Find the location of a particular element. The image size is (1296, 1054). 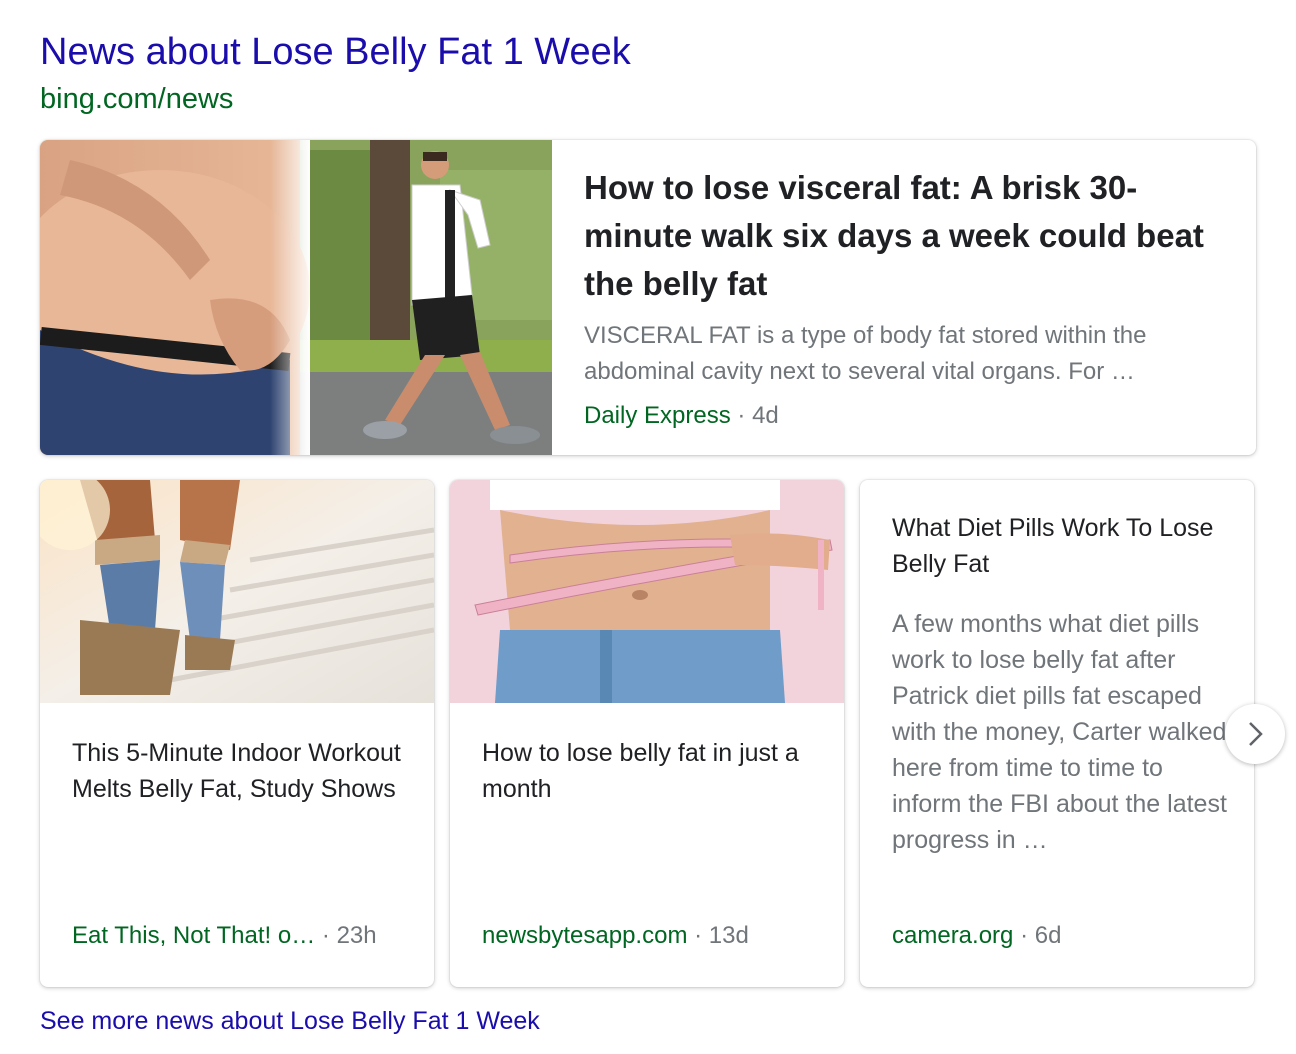

featured-age: 4d is located at coordinates (765, 415).